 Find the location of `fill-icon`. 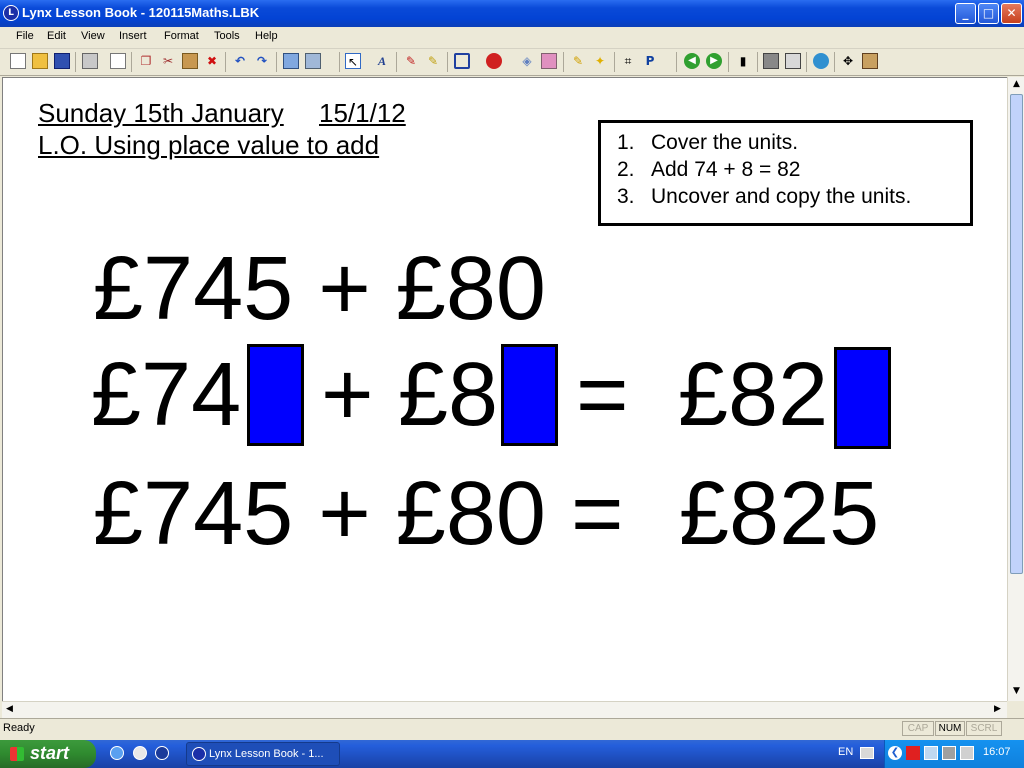

fill-icon is located at coordinates (494, 61).